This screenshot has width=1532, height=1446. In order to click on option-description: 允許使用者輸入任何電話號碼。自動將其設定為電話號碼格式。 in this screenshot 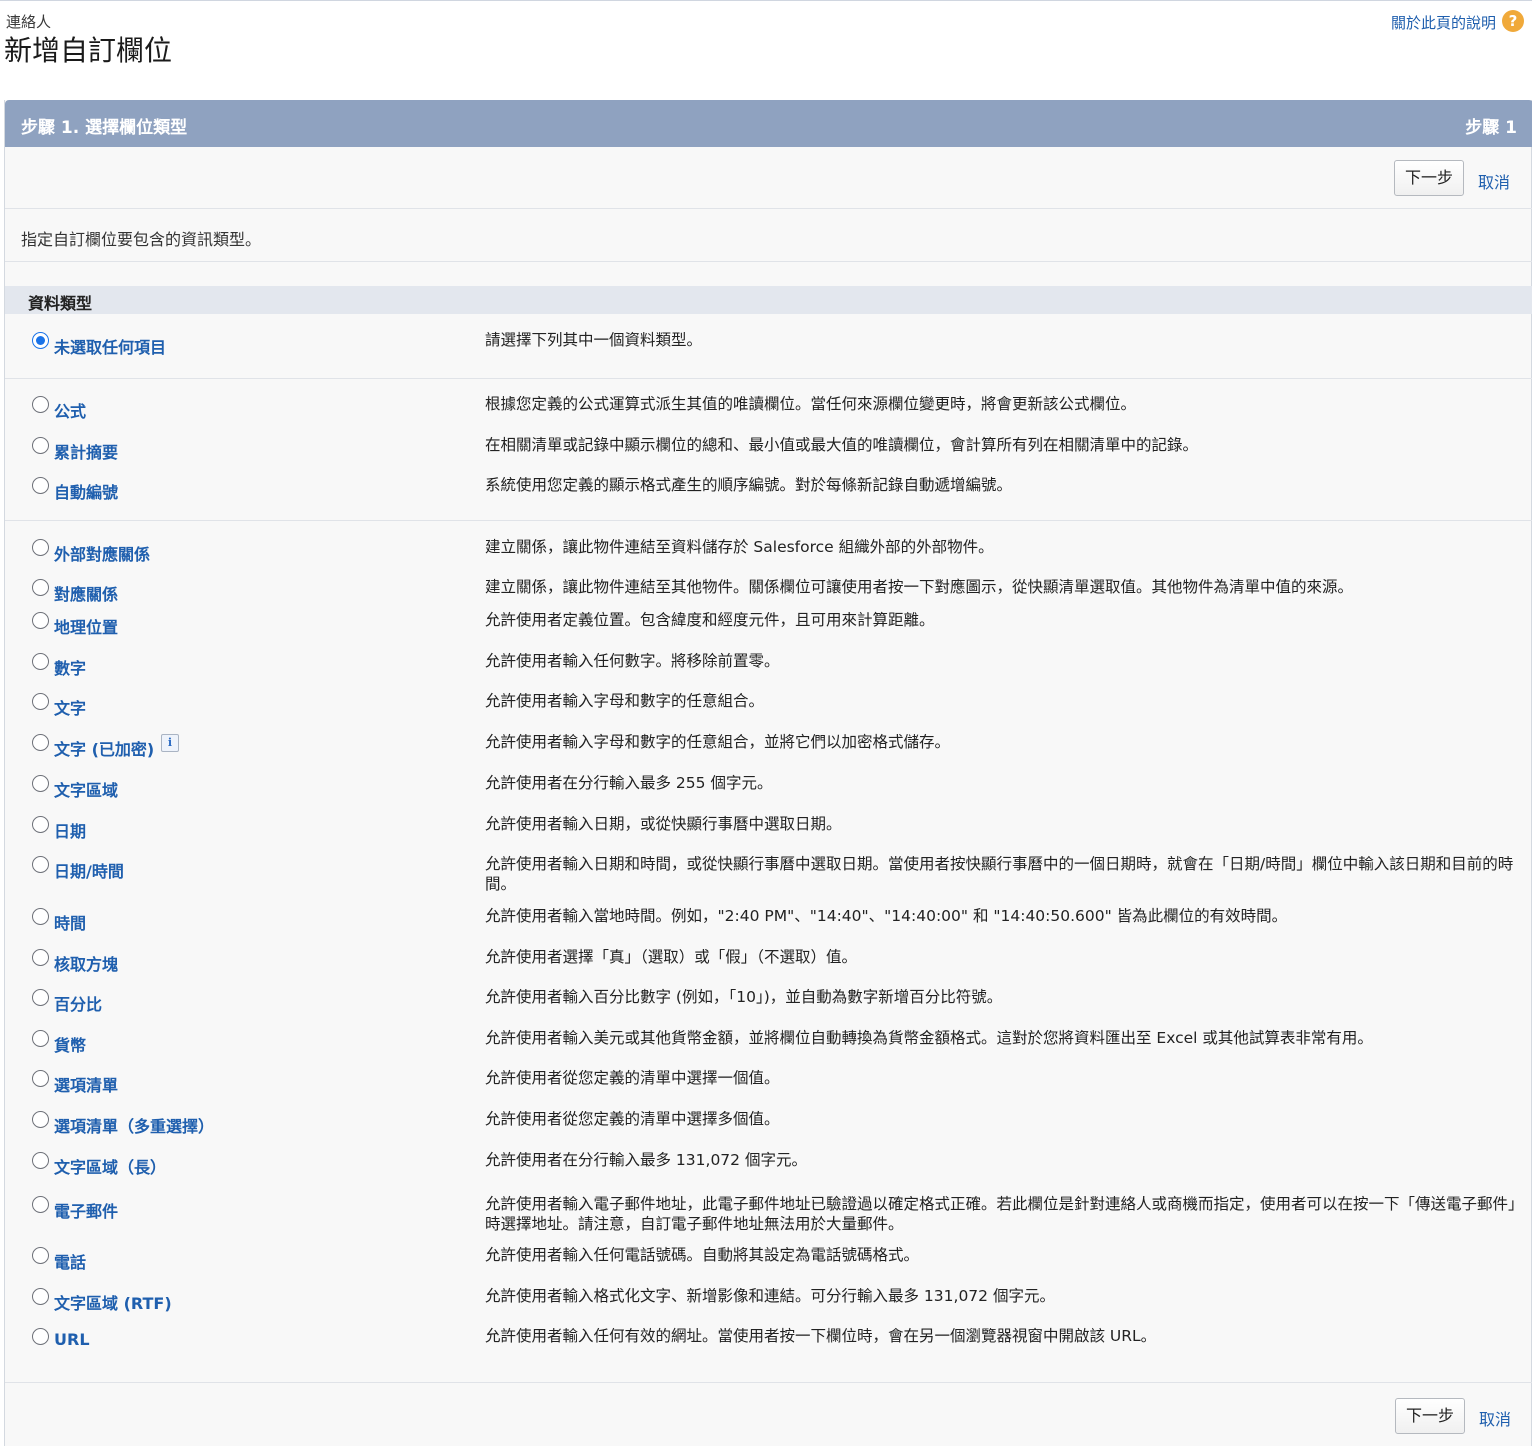, I will do `click(702, 1255)`.